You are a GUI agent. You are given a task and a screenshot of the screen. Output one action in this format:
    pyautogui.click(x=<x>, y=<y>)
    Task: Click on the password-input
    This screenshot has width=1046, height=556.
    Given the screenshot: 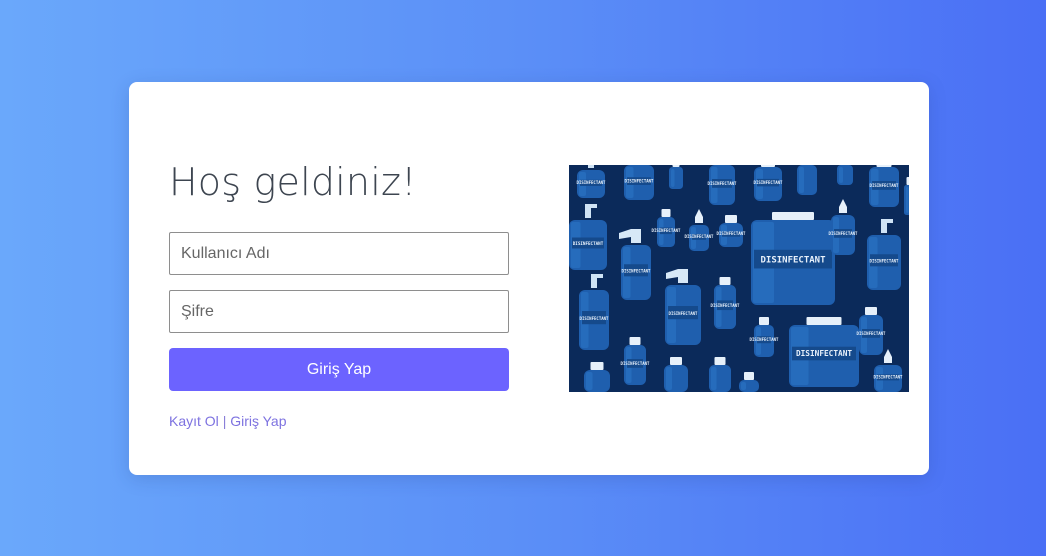 What is the action you would take?
    pyautogui.click(x=339, y=311)
    